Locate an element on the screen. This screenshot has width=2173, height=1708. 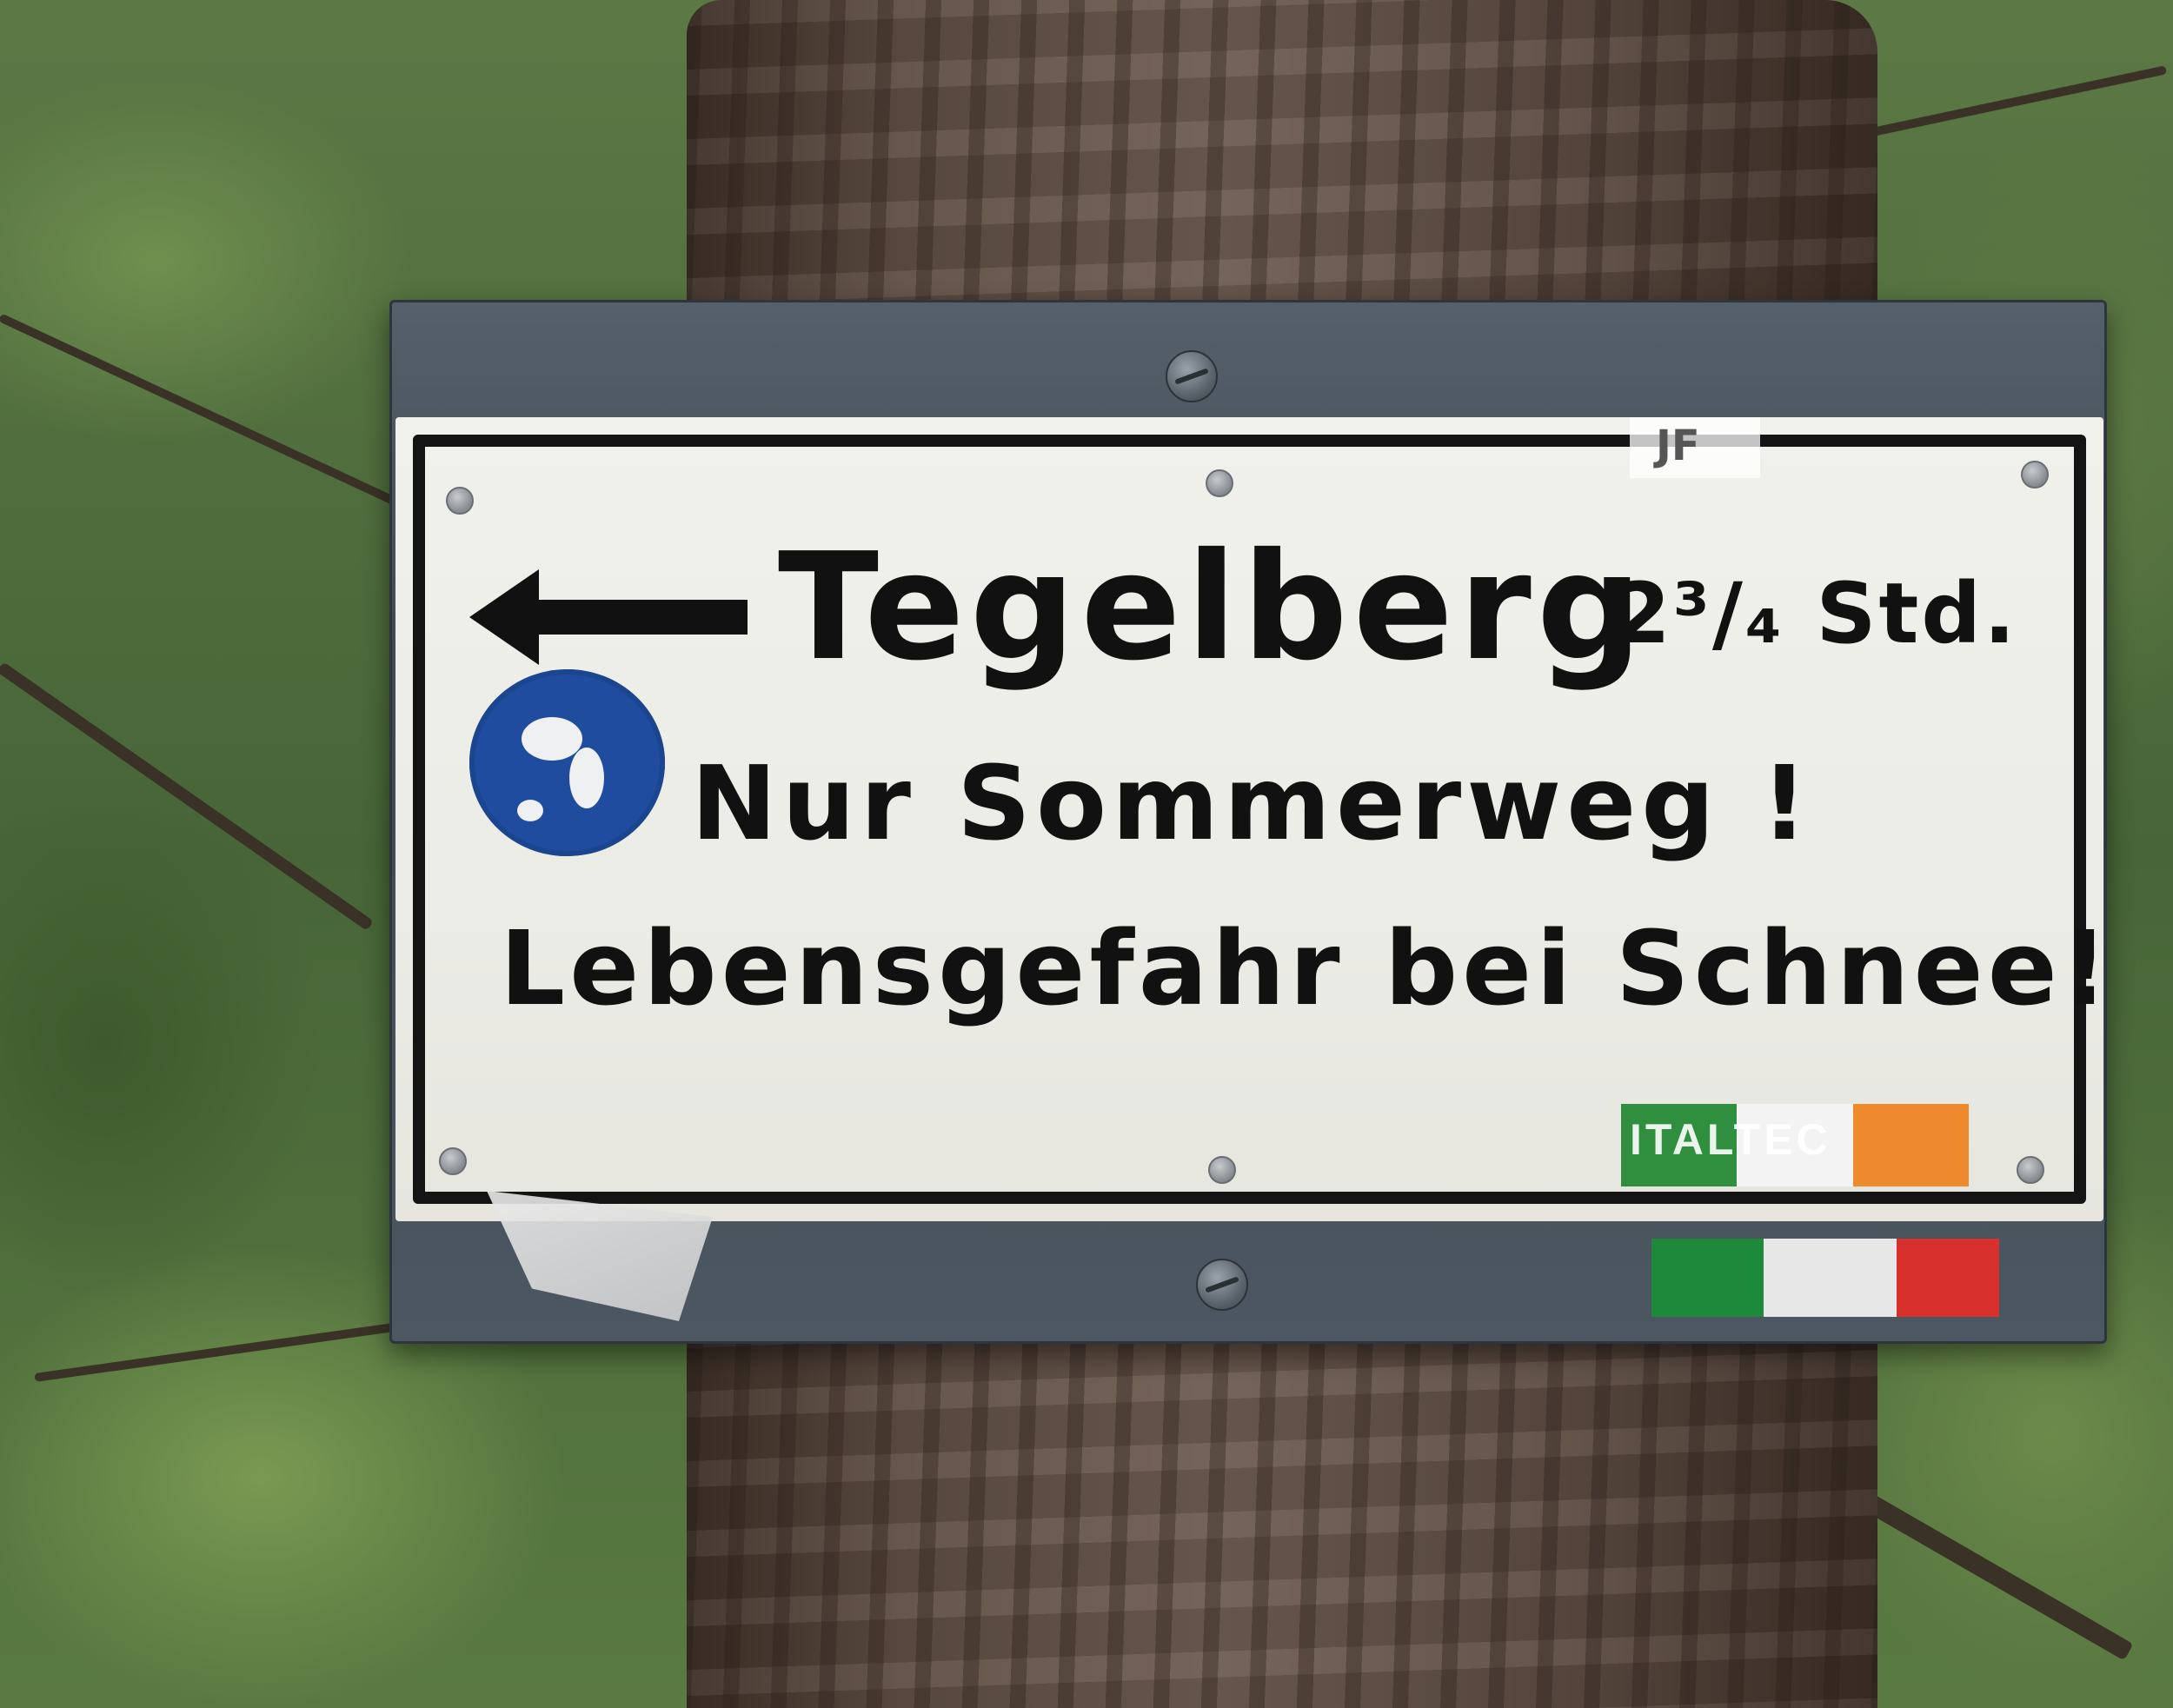
duration-label: 2³/₄ Std. is located at coordinates (1815, 613).